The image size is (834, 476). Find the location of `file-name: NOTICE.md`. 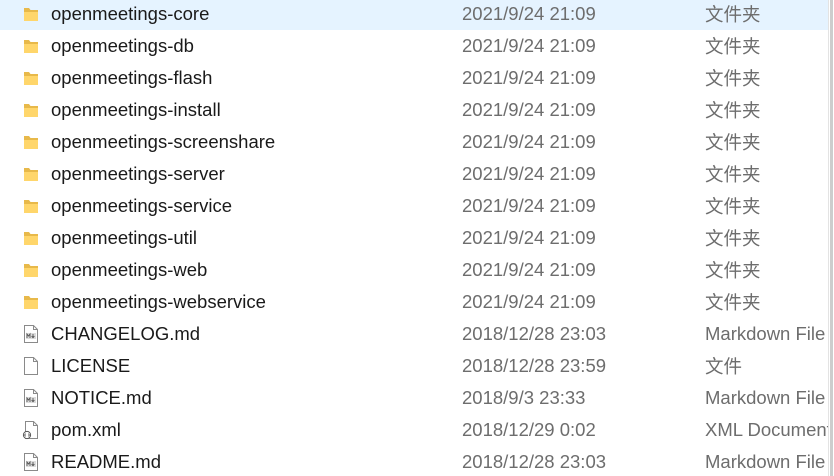

file-name: NOTICE.md is located at coordinates (101, 397).